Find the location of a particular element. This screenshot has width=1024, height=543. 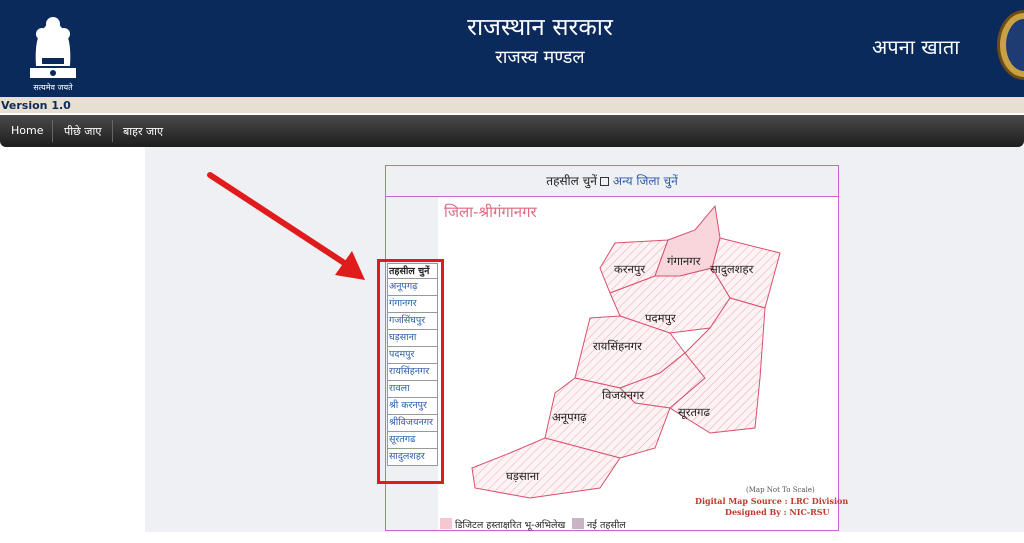

nav-exit-link: बाहर जाए is located at coordinates (143, 131).